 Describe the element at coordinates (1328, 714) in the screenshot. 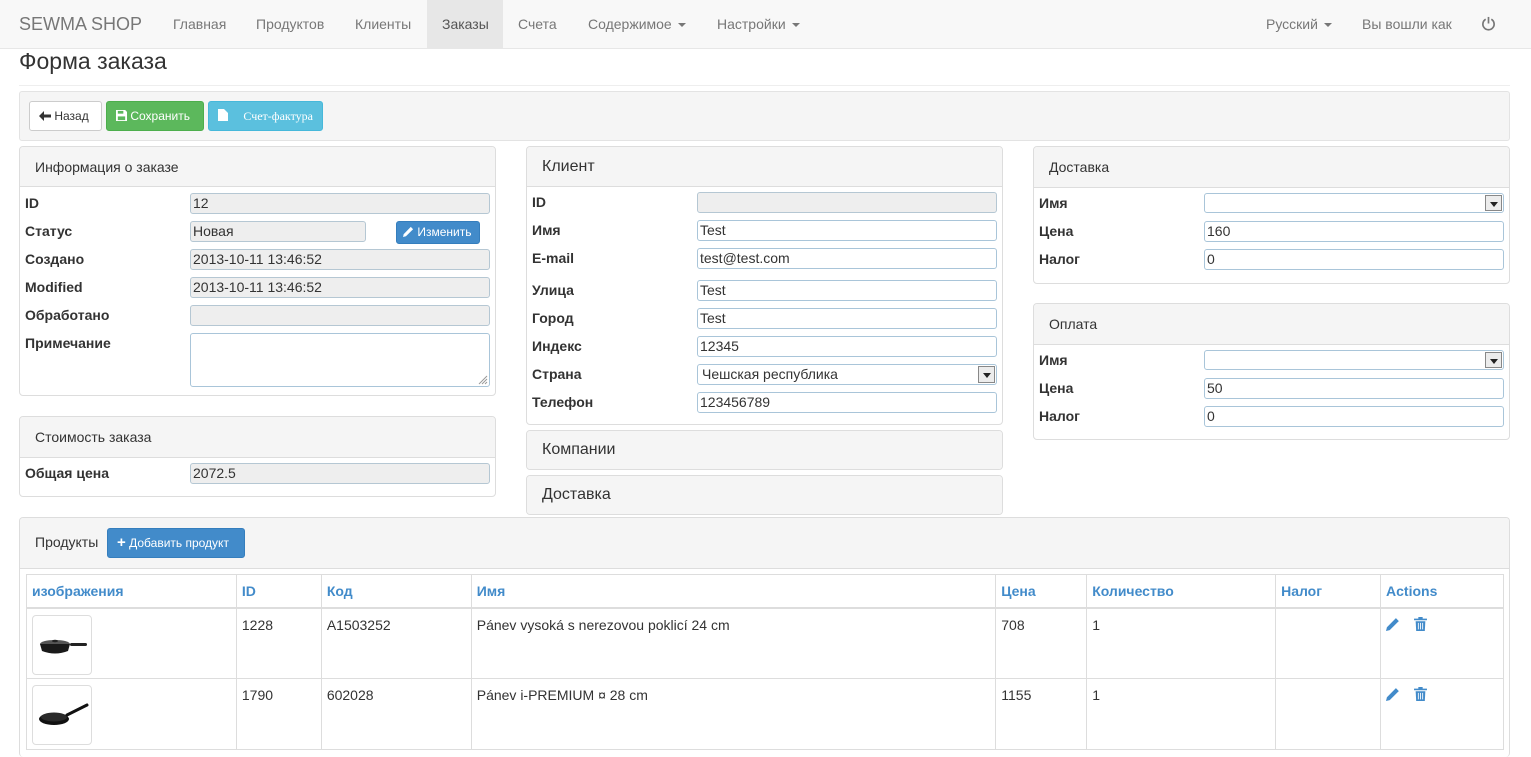

I see `product-tax` at that location.